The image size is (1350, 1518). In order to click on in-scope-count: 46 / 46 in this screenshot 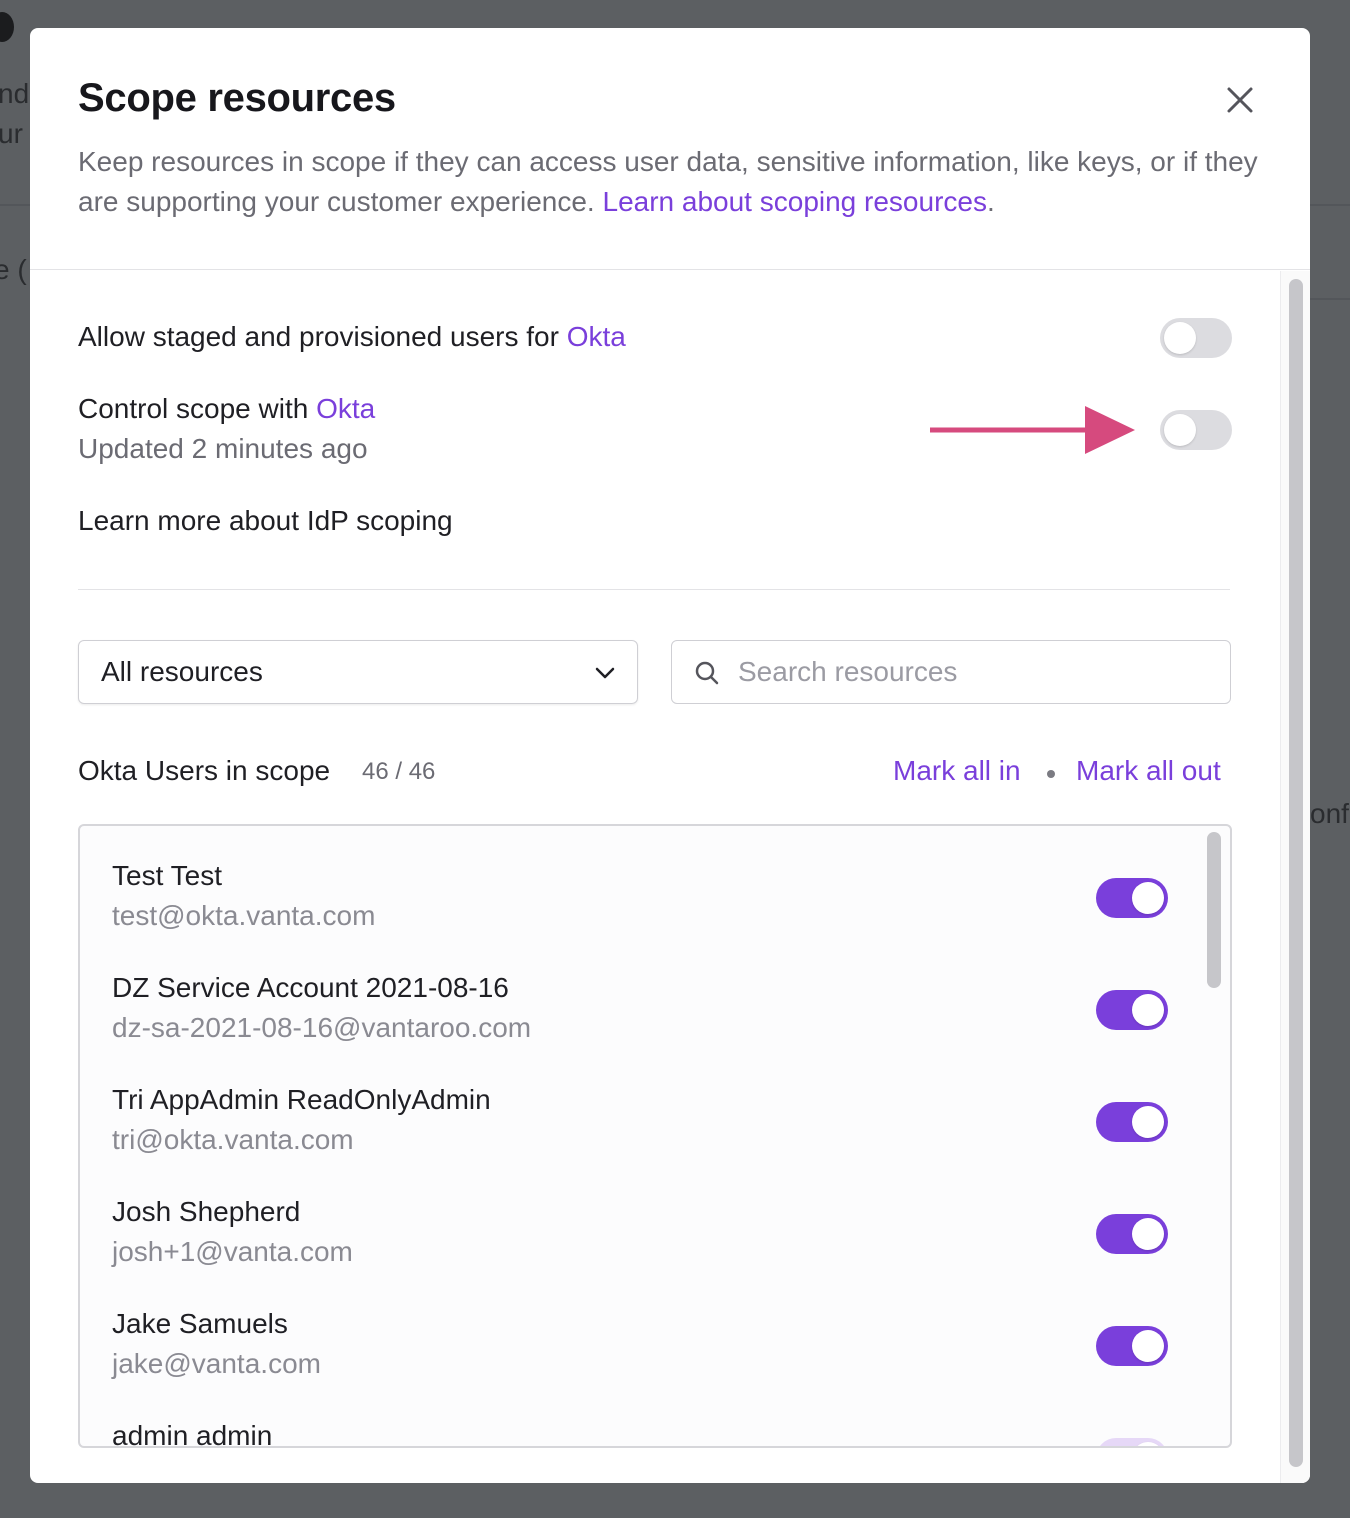, I will do `click(399, 771)`.